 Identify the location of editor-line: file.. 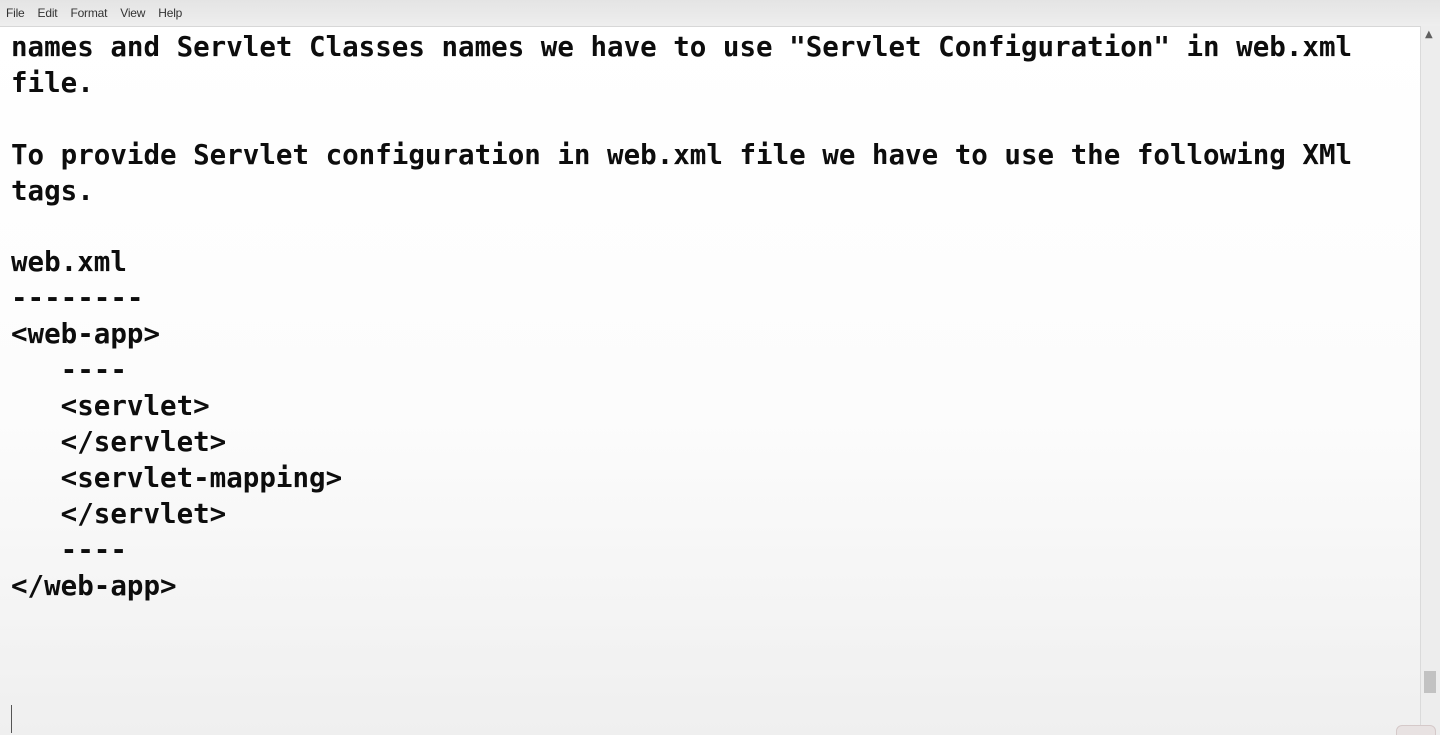
(52, 82).